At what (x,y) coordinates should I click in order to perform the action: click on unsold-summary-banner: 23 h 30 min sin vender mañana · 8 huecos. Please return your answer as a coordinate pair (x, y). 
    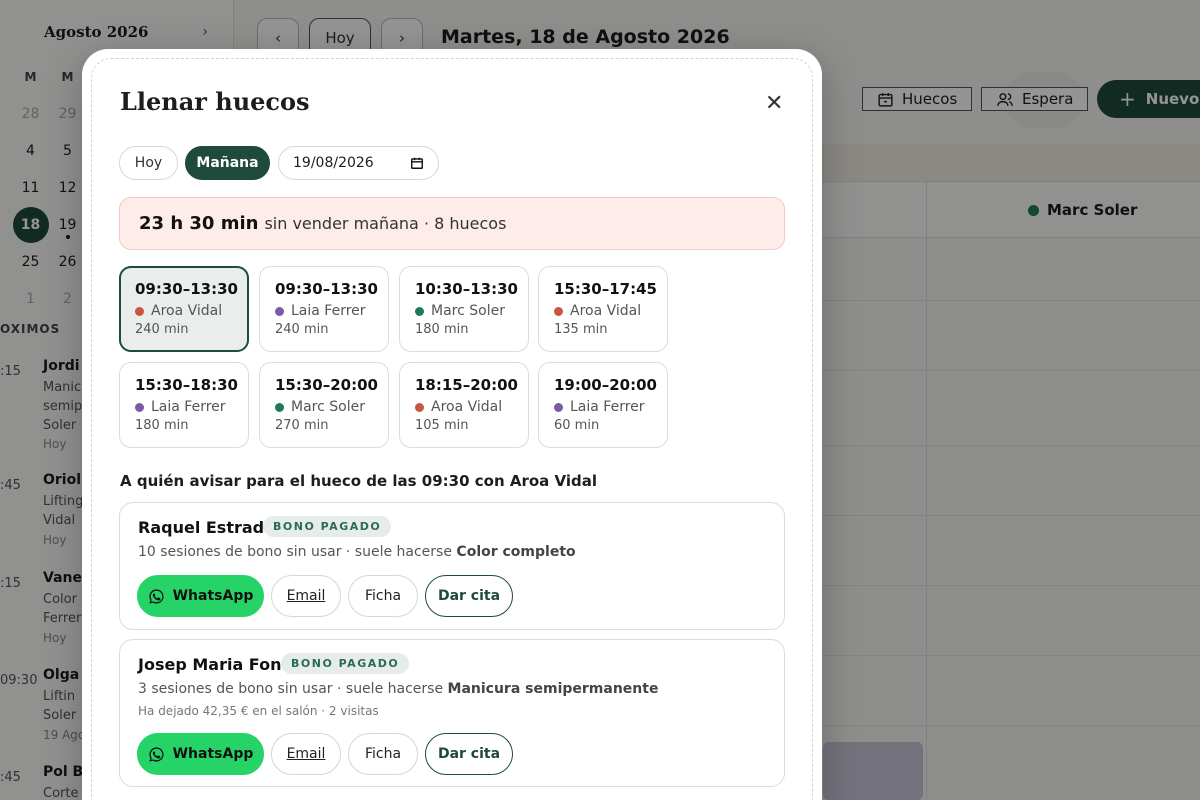
    Looking at the image, I should click on (452, 223).